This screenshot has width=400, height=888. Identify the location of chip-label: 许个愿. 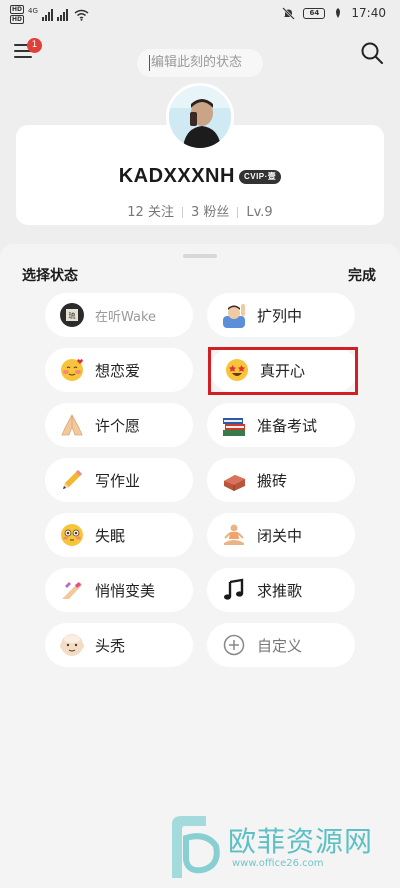
(118, 425).